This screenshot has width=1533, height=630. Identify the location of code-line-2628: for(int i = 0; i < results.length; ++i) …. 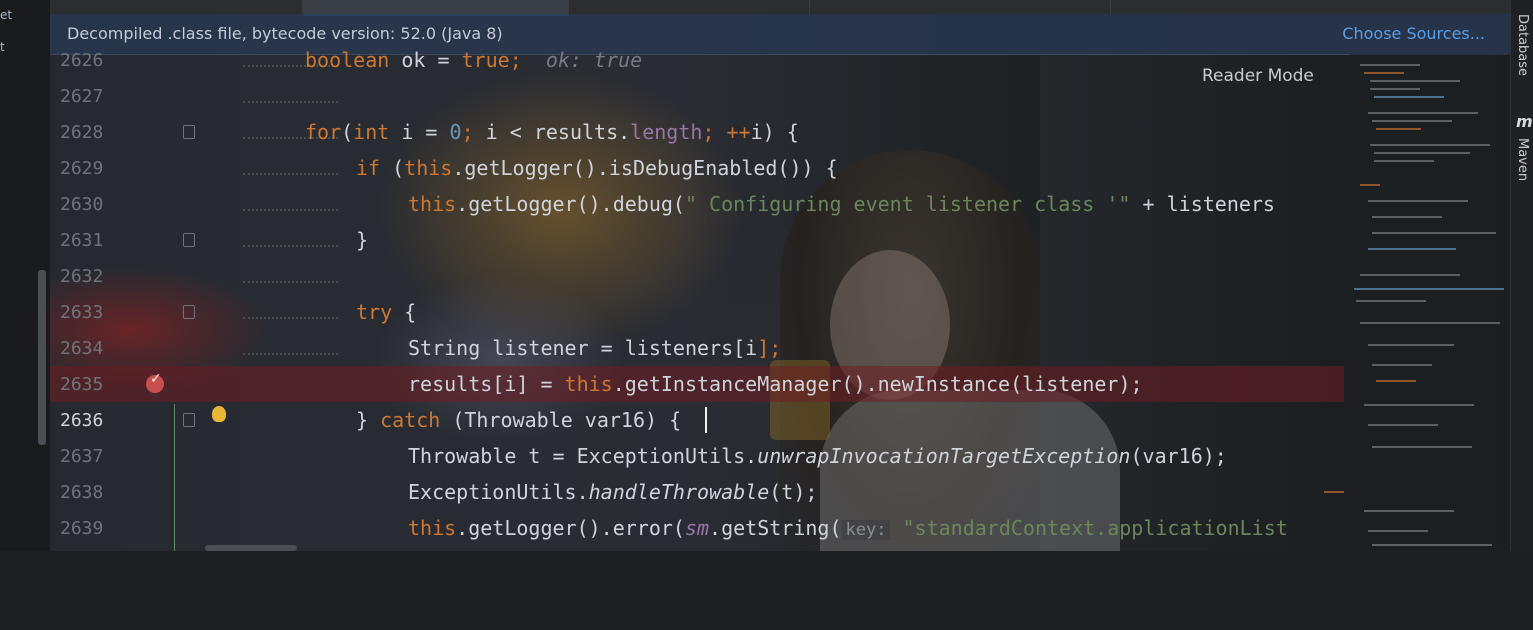
(552, 132).